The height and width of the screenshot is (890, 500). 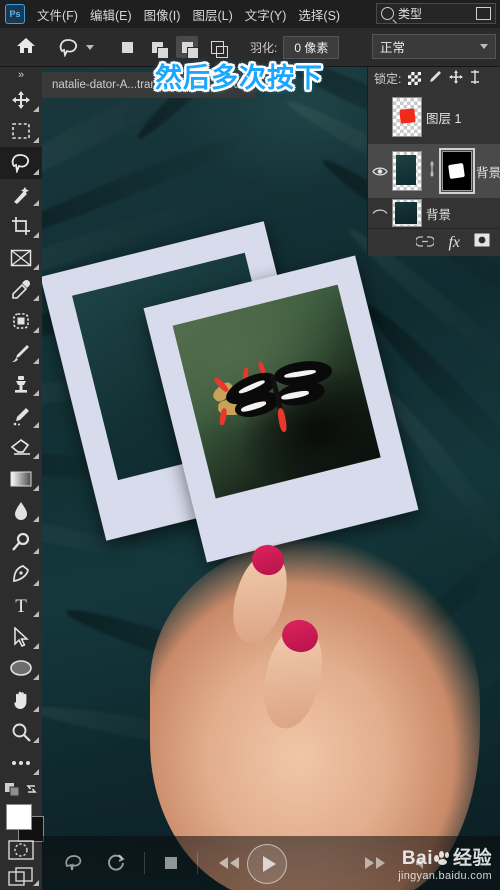 I want to click on blend-mode-select: 正常, so click(x=434, y=46).